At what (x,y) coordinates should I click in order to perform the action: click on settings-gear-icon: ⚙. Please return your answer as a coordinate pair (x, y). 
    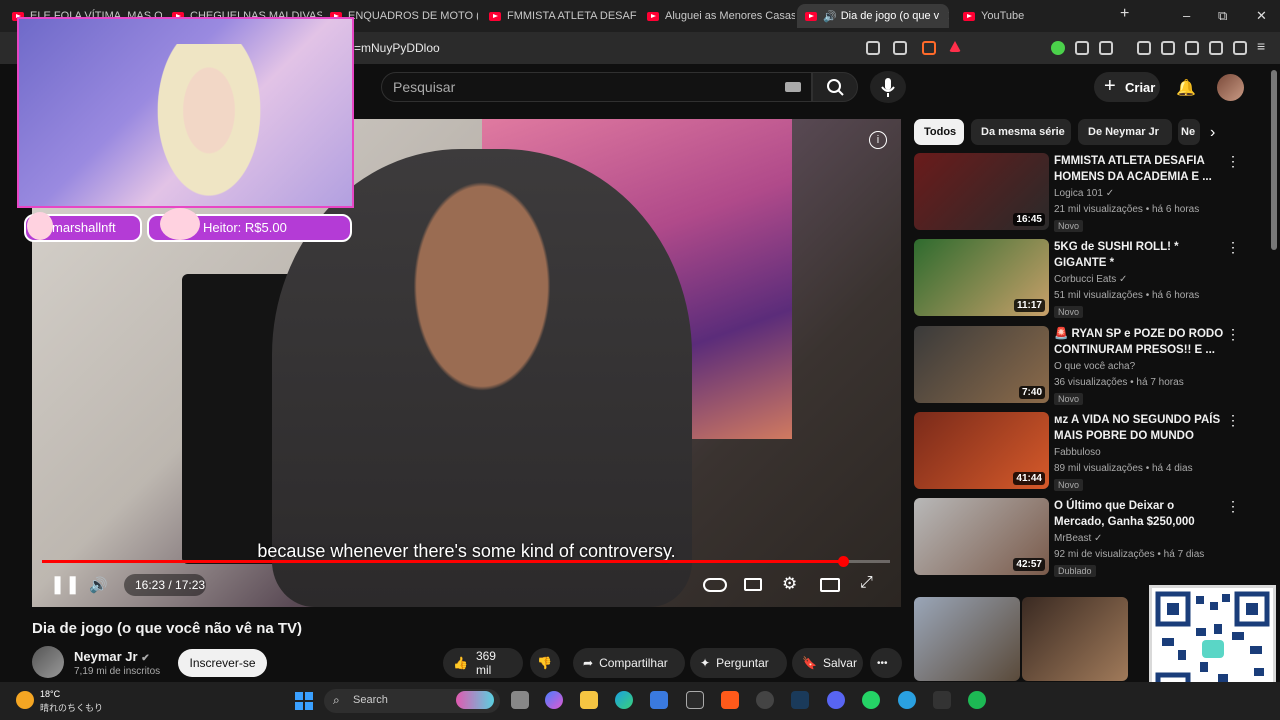
    Looking at the image, I should click on (789, 584).